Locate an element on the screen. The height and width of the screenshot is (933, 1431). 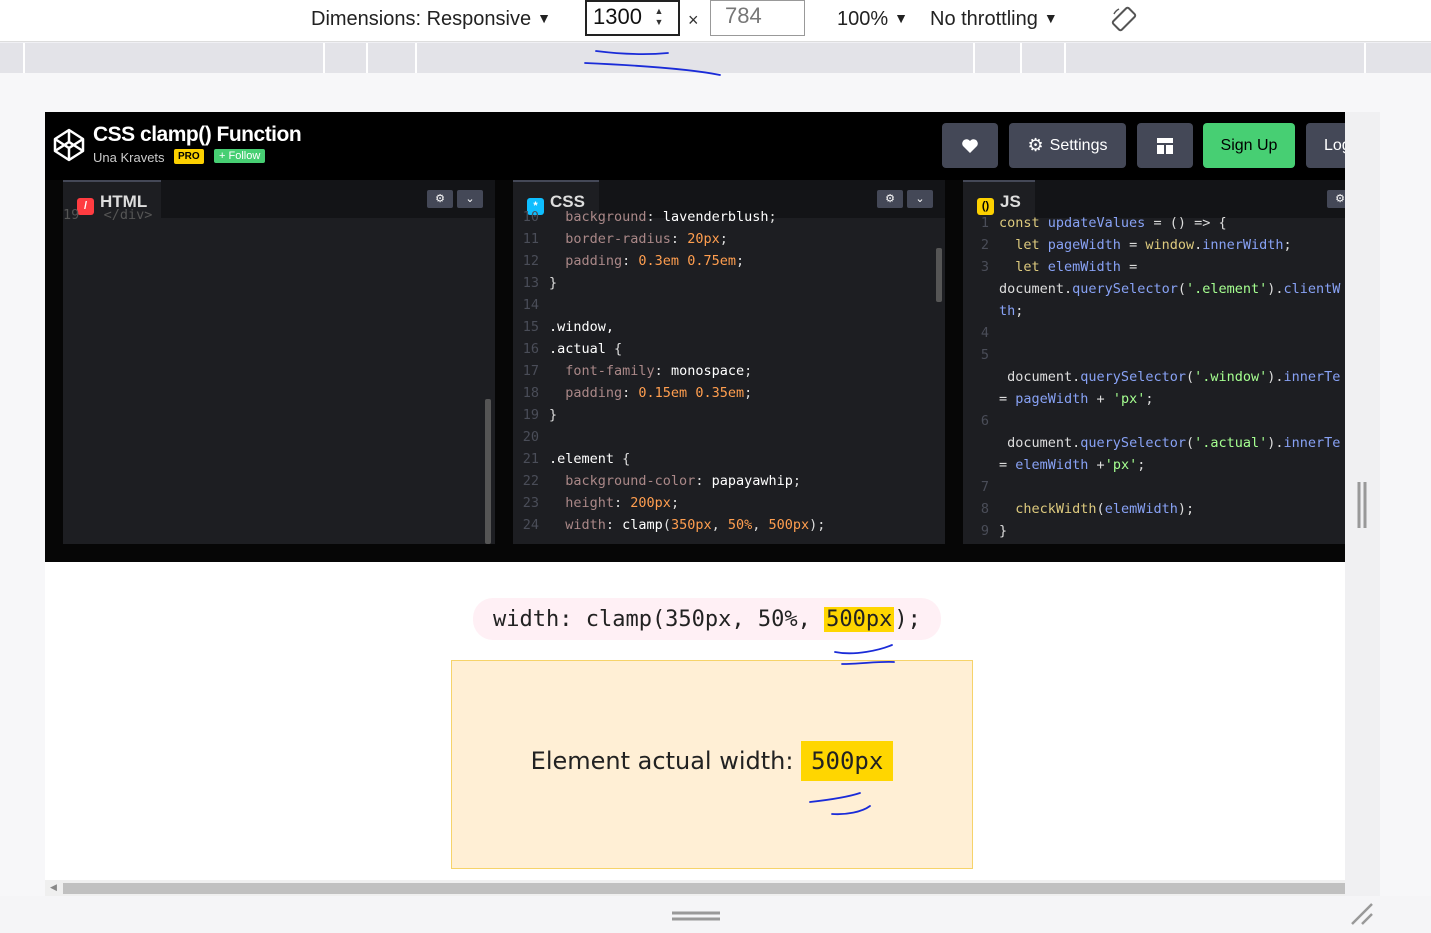
code-line: 4 is located at coordinates (981, 333).